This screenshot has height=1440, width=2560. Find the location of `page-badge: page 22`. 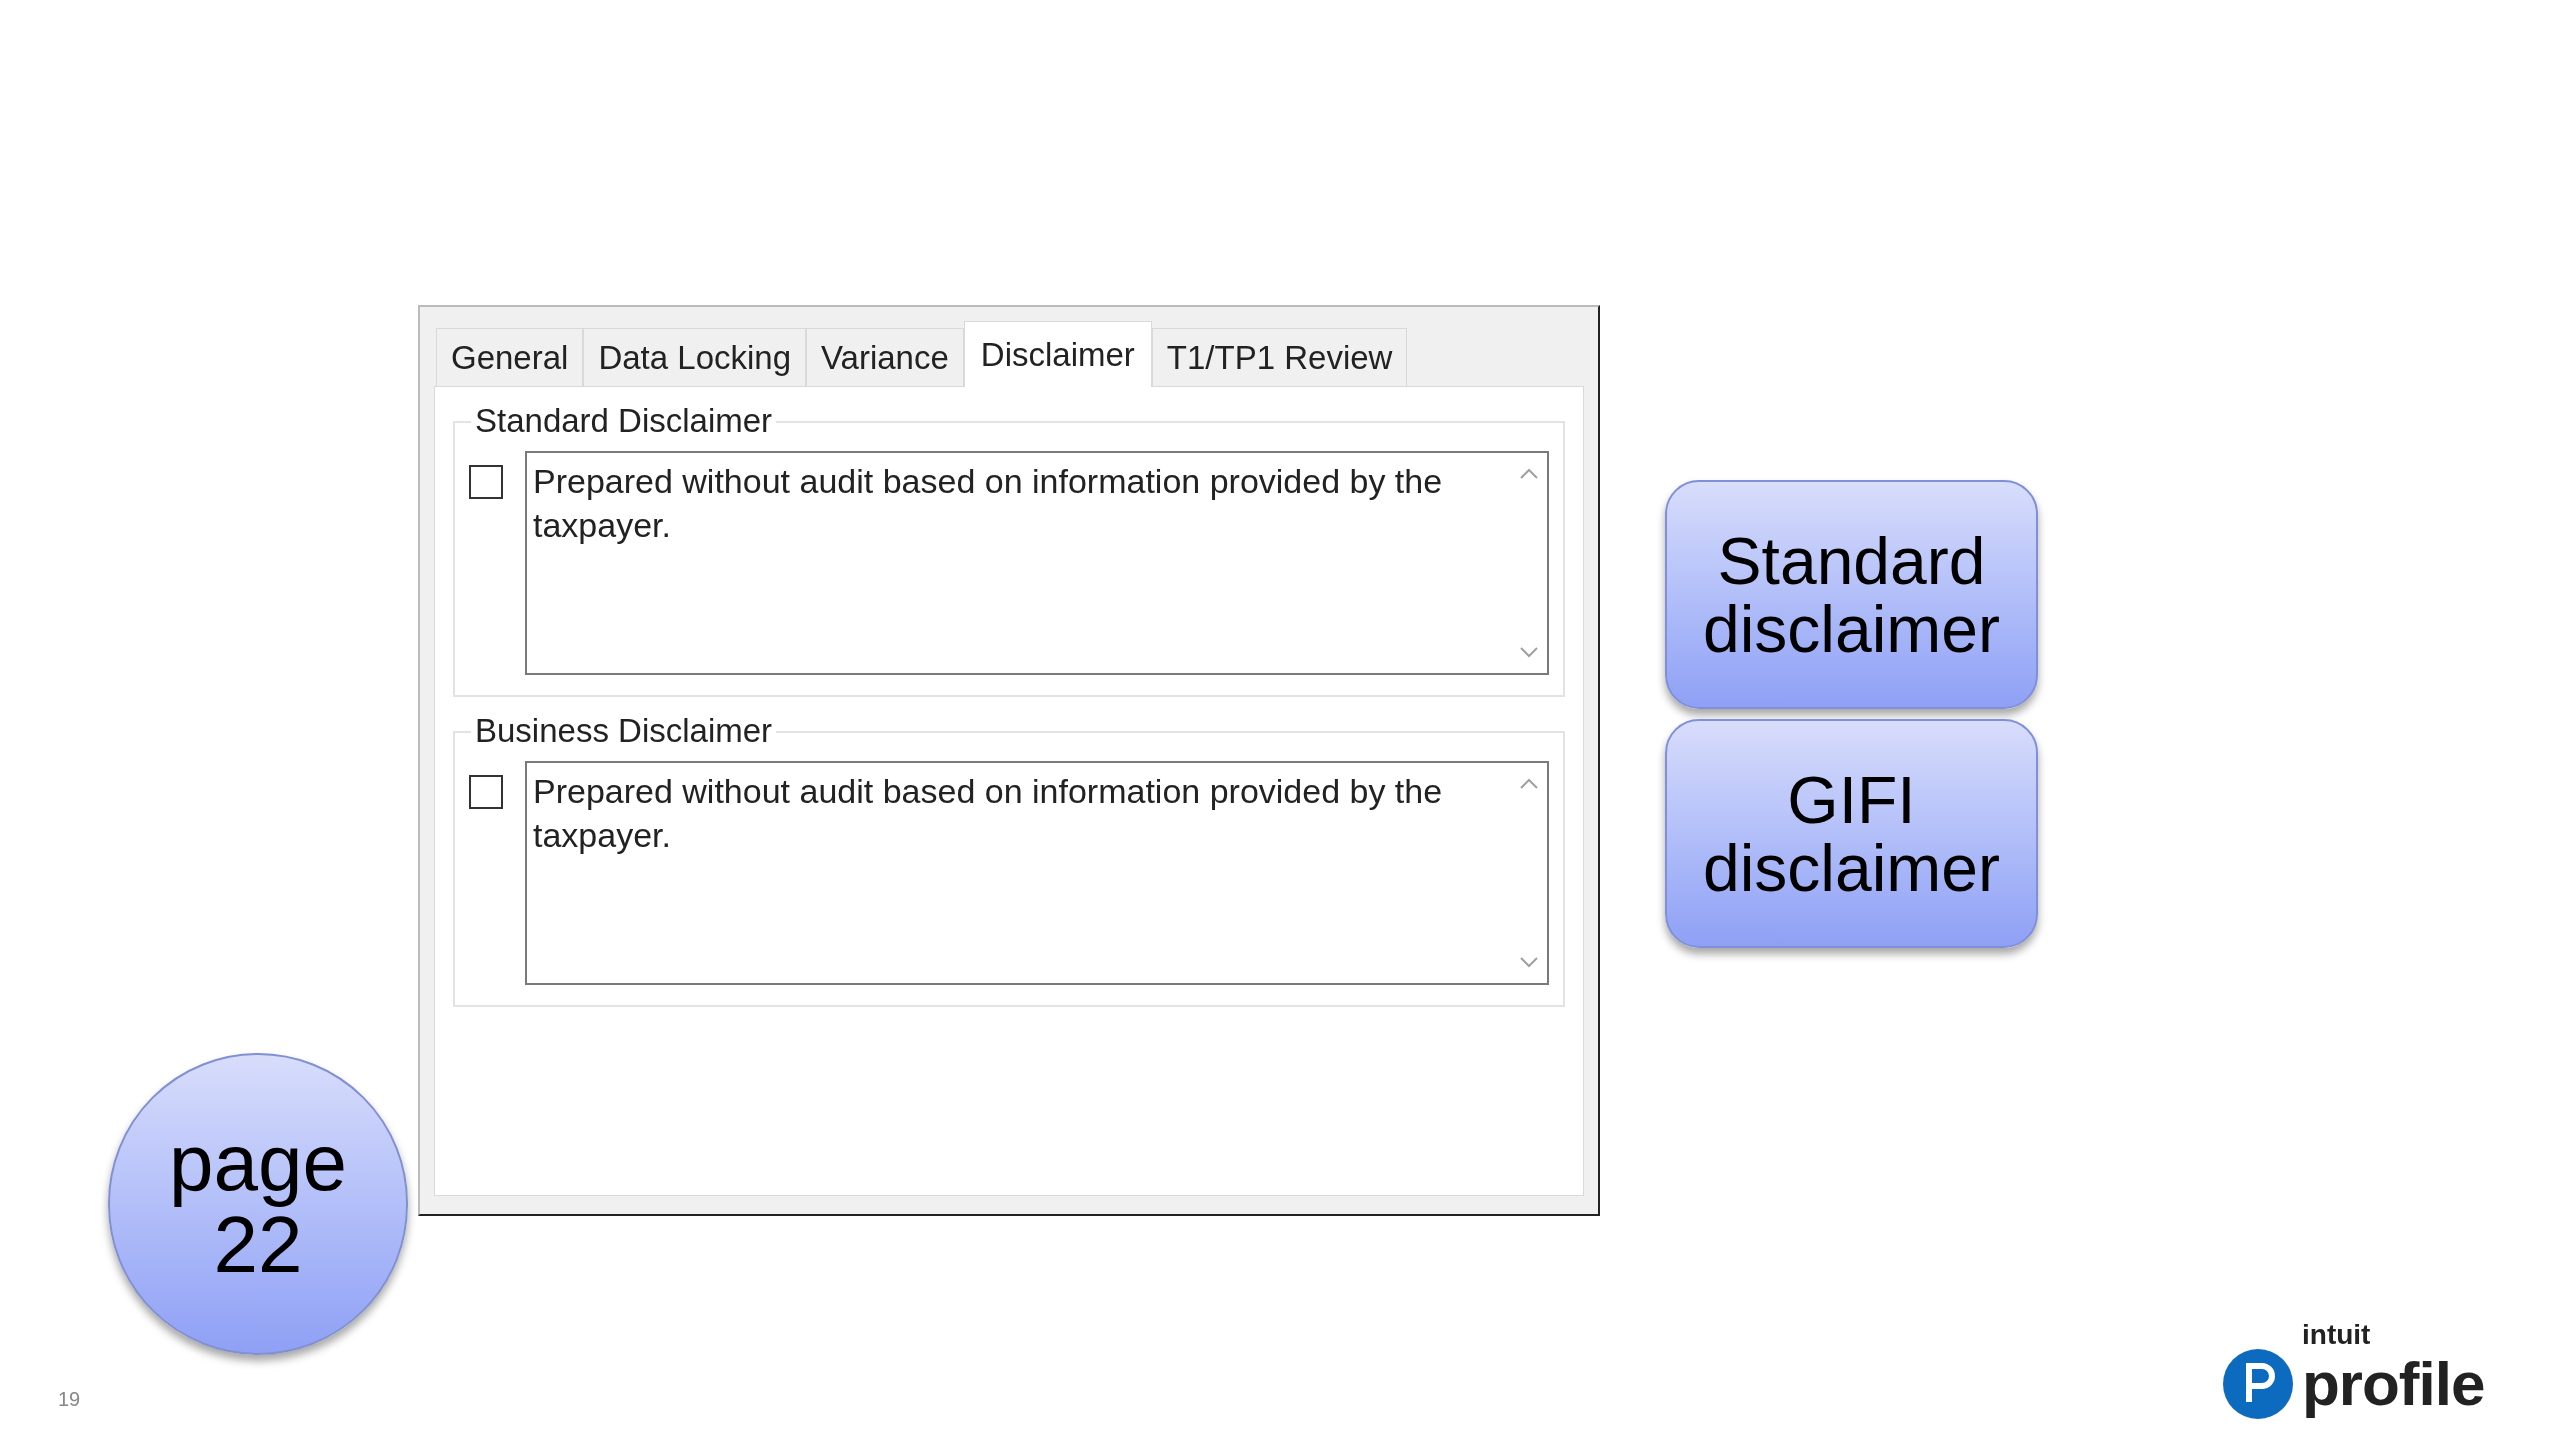

page-badge: page 22 is located at coordinates (258, 1204).